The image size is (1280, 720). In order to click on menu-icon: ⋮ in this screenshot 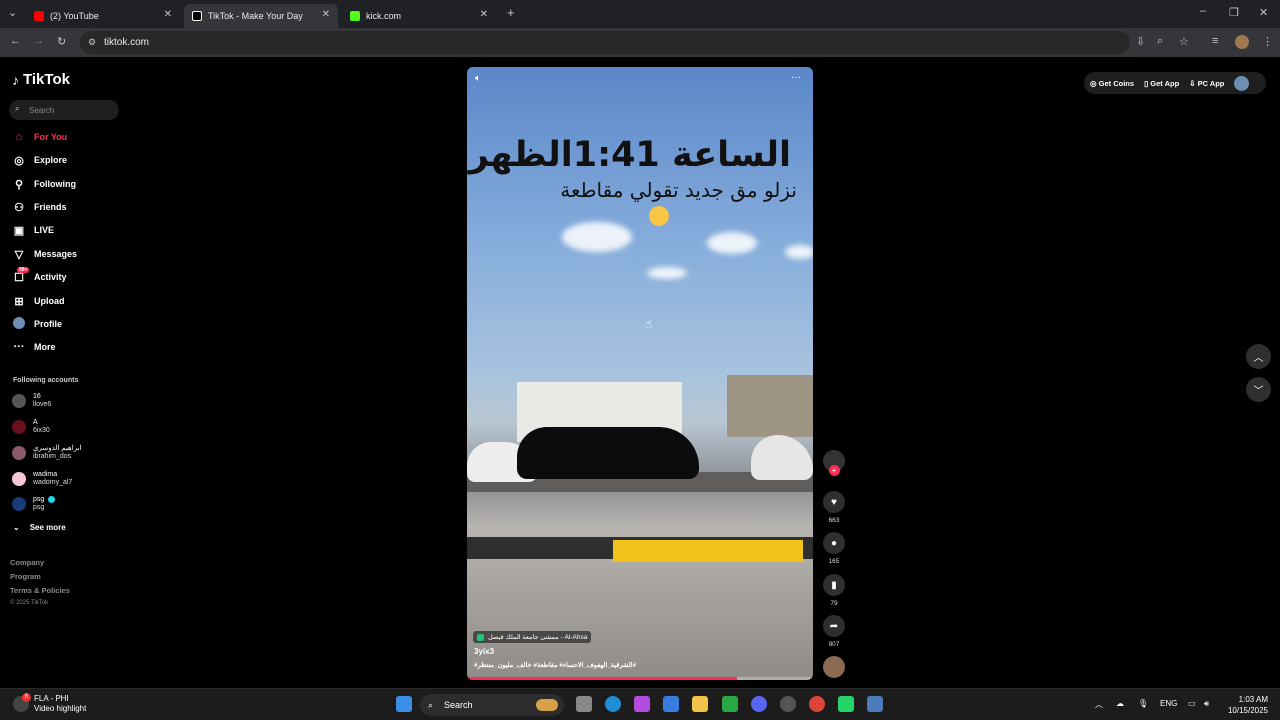, I will do `click(1267, 41)`.